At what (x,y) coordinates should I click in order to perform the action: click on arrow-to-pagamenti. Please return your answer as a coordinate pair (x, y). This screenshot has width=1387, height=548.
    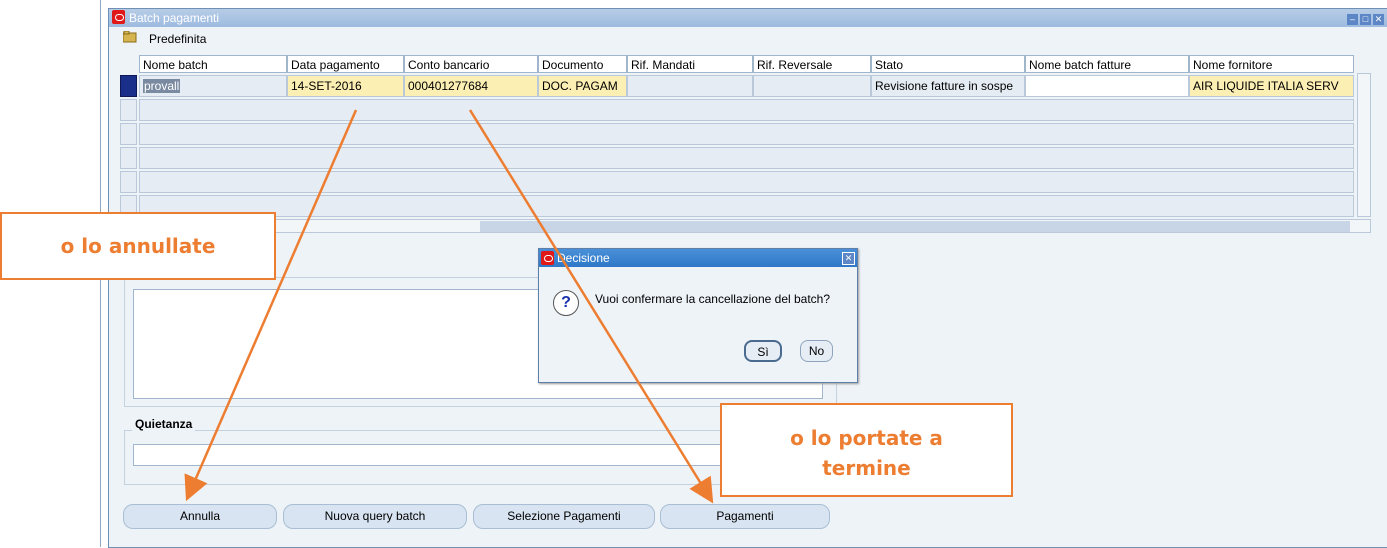
    Looking at the image, I should click on (591, 306).